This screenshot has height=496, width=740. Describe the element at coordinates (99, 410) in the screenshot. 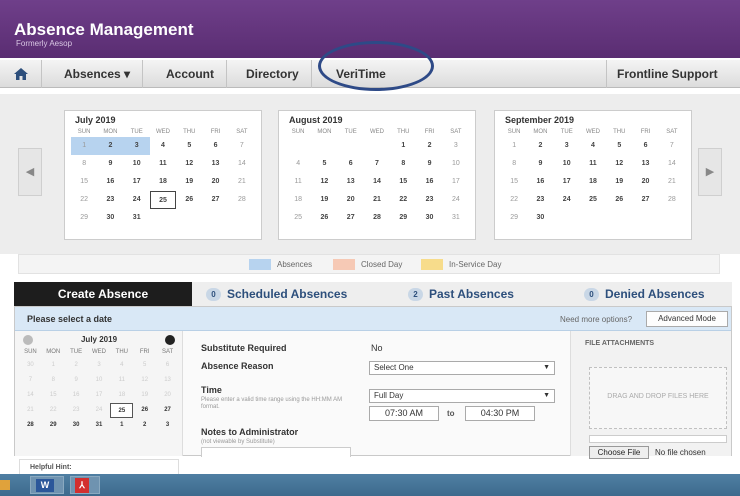

I see `mini-calendar-day: 24` at that location.